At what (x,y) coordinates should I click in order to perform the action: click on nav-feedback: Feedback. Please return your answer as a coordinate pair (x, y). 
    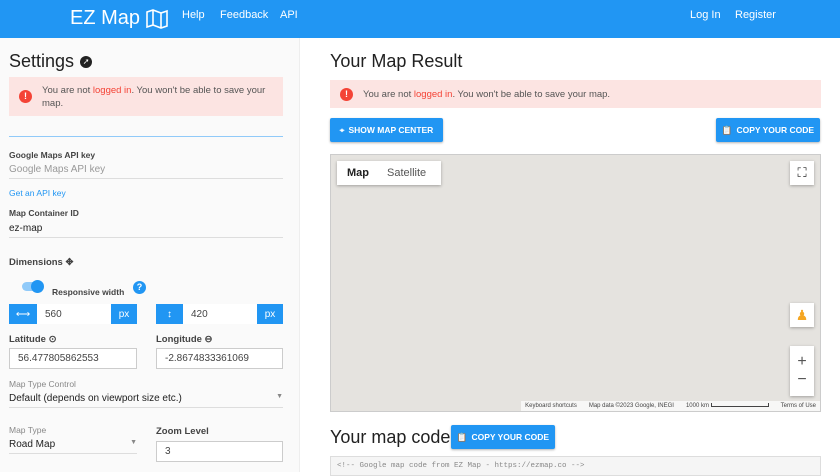
    Looking at the image, I should click on (244, 15).